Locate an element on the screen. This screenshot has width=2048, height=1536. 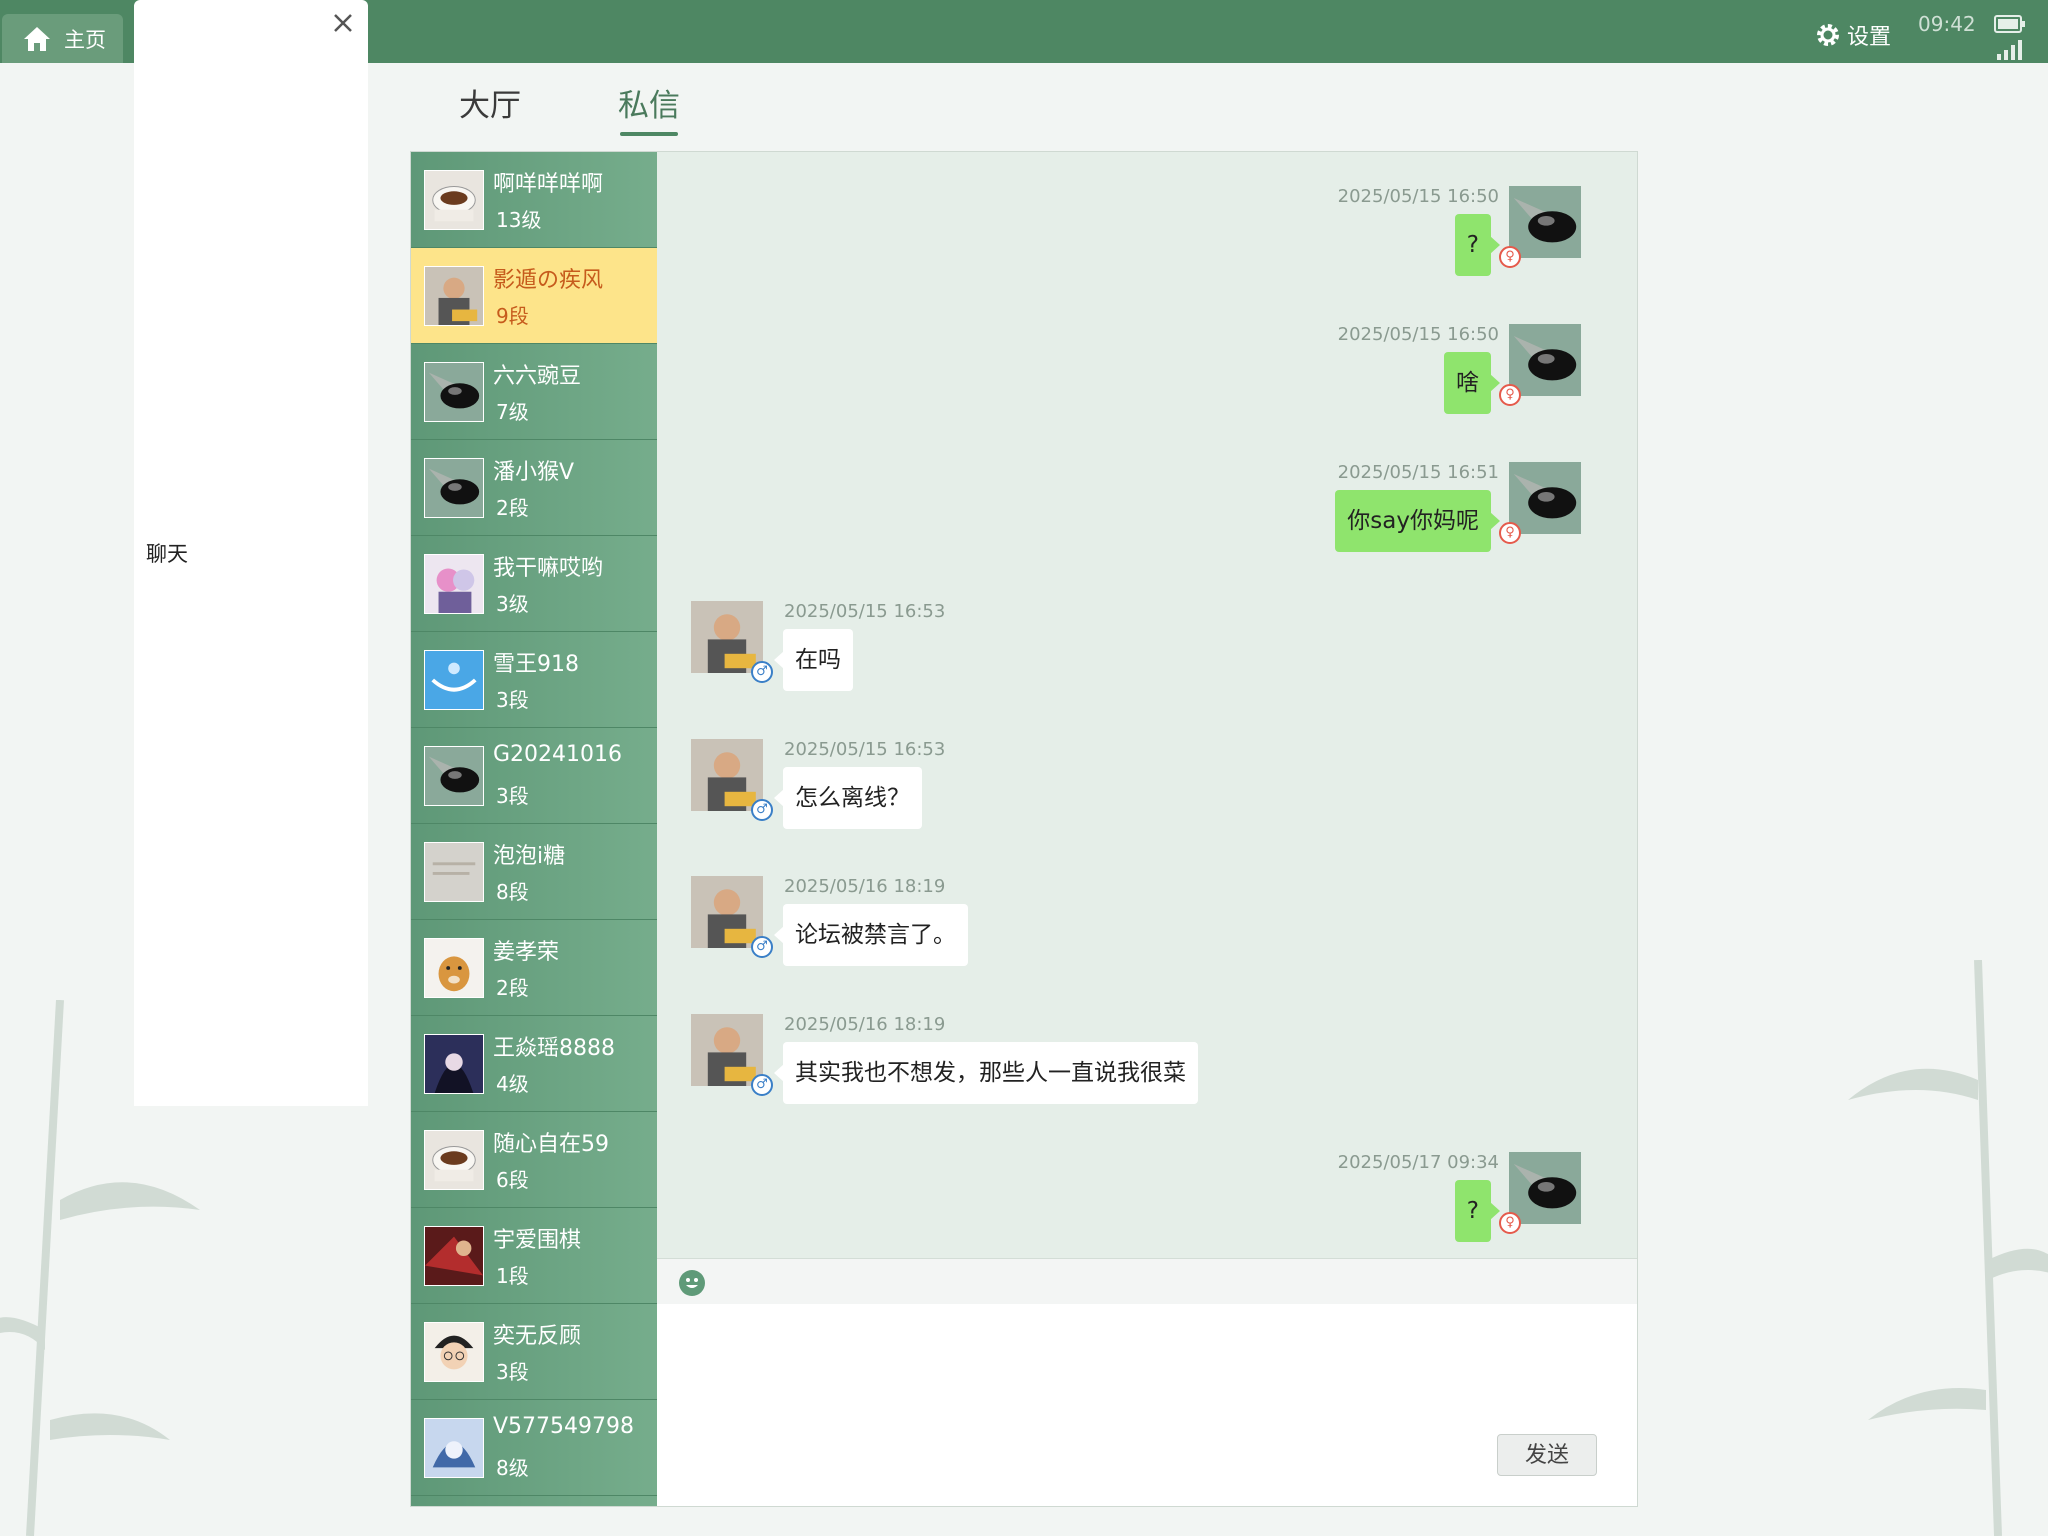
contact-rank: 8段 is located at coordinates (512, 892).